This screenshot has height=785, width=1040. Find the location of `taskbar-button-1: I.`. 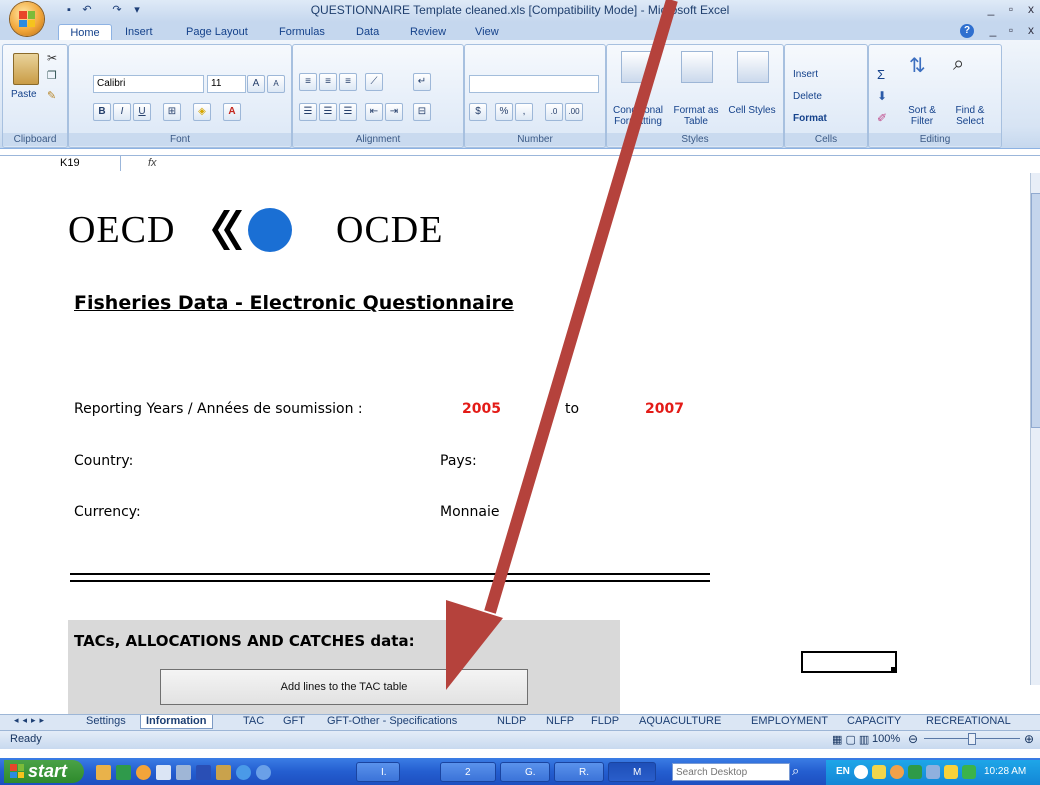

taskbar-button-1: I. is located at coordinates (378, 772).